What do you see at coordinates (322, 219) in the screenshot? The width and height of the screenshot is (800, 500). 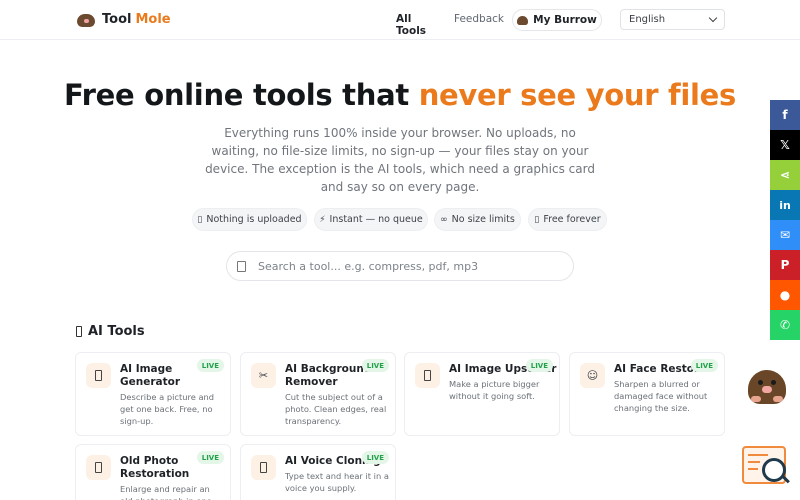 I see `lightning-icon: ⚡` at bounding box center [322, 219].